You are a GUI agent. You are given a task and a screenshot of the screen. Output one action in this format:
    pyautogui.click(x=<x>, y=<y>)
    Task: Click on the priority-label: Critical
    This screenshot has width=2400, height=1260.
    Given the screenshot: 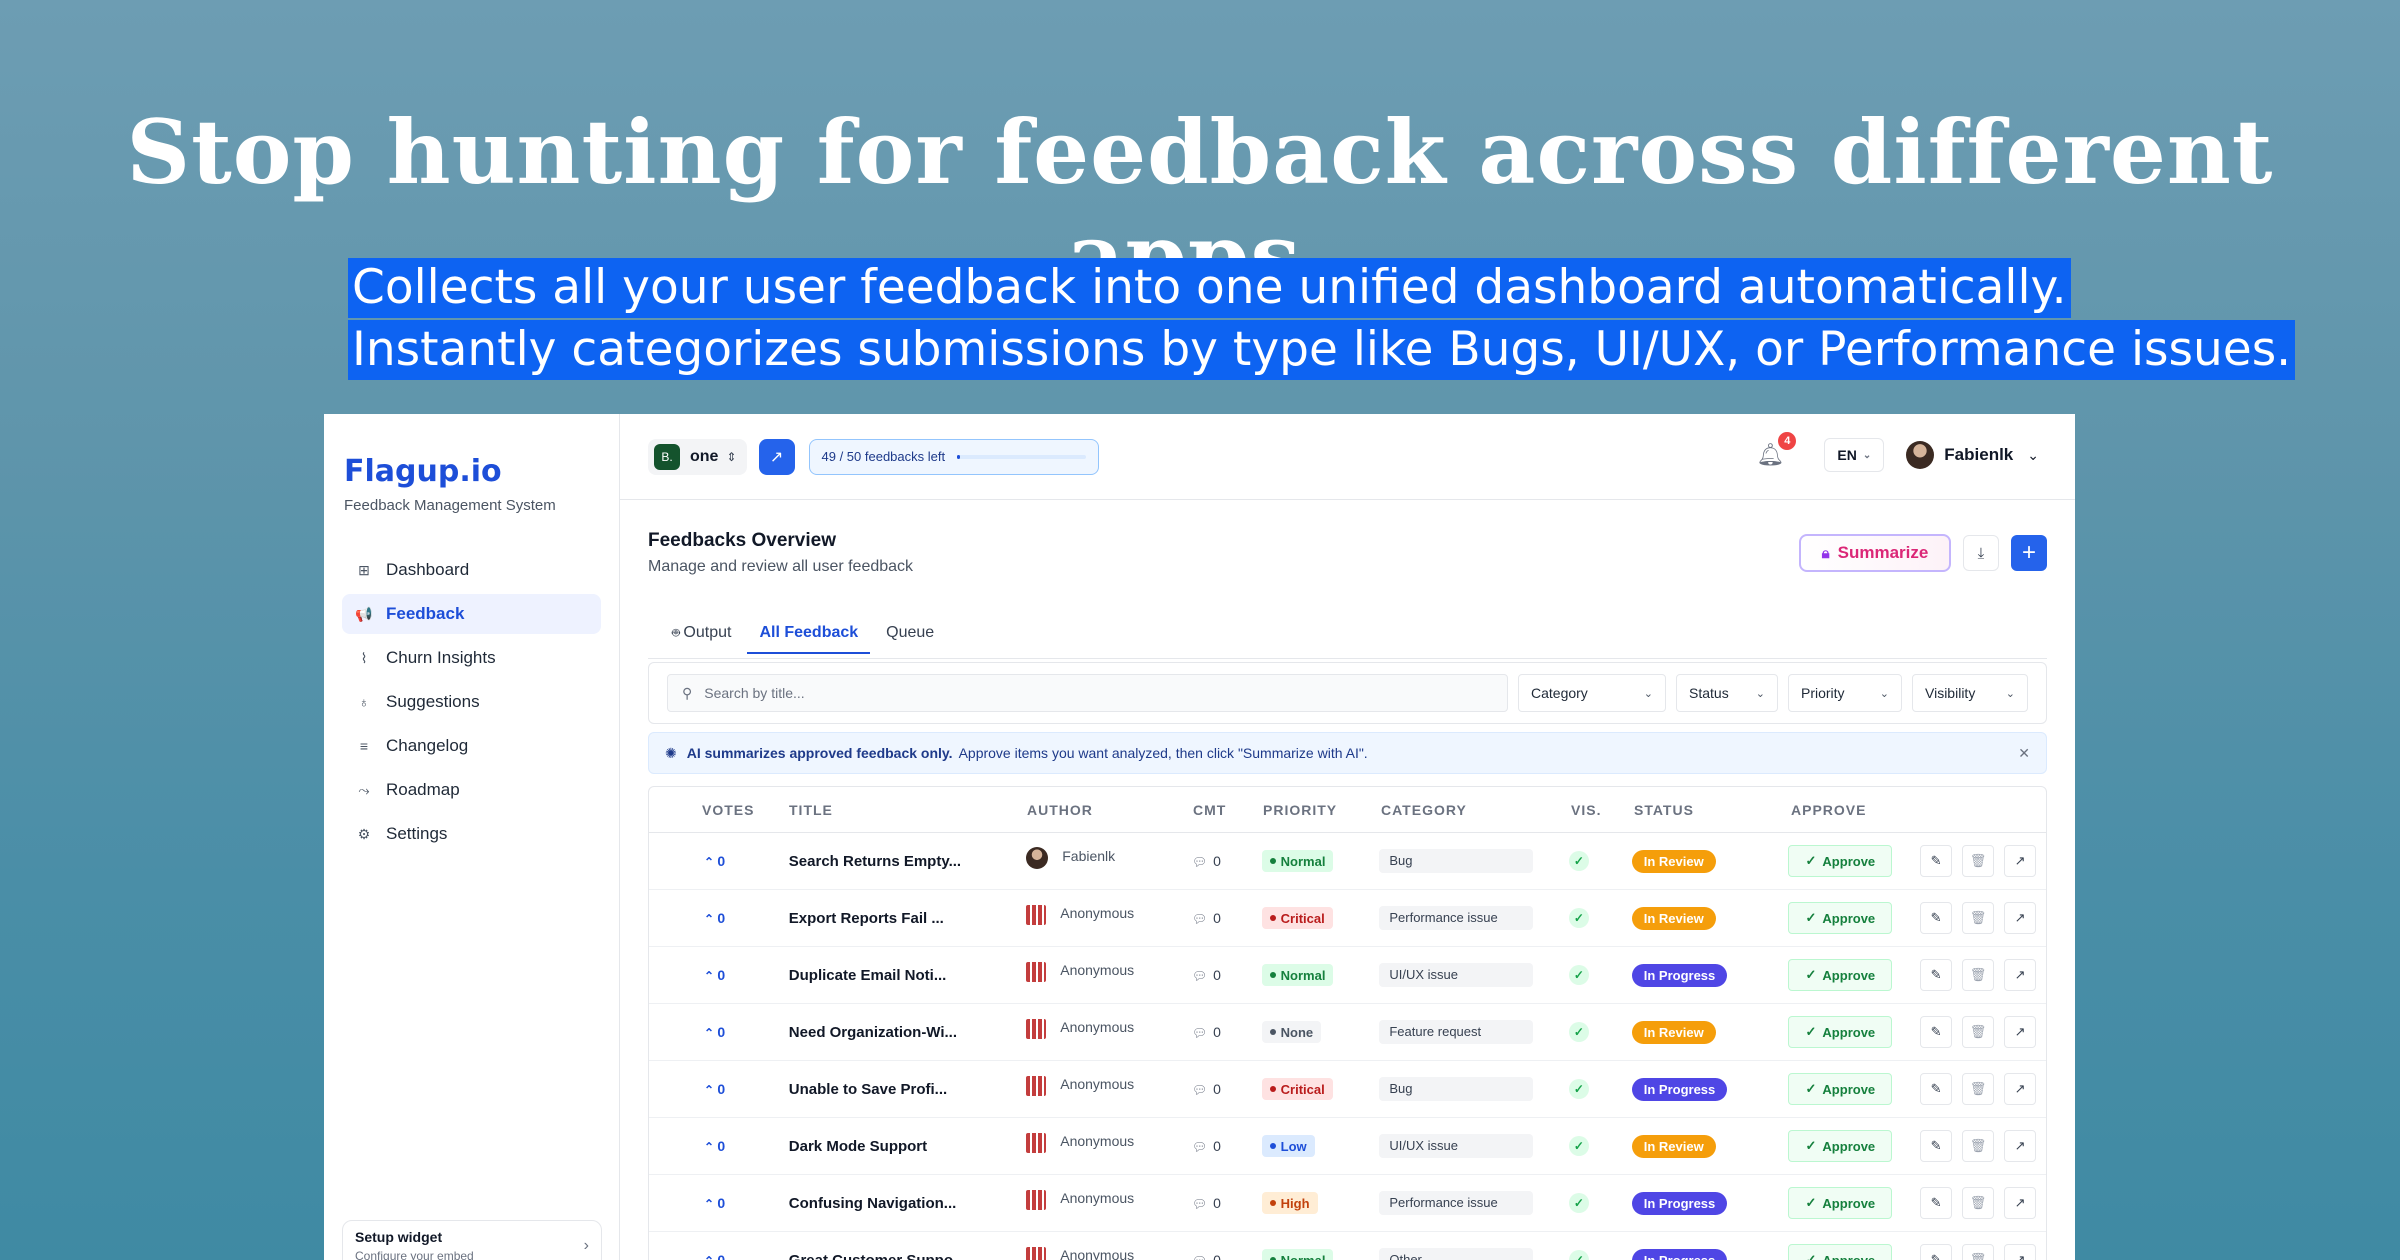 What is the action you would take?
    pyautogui.click(x=1302, y=918)
    